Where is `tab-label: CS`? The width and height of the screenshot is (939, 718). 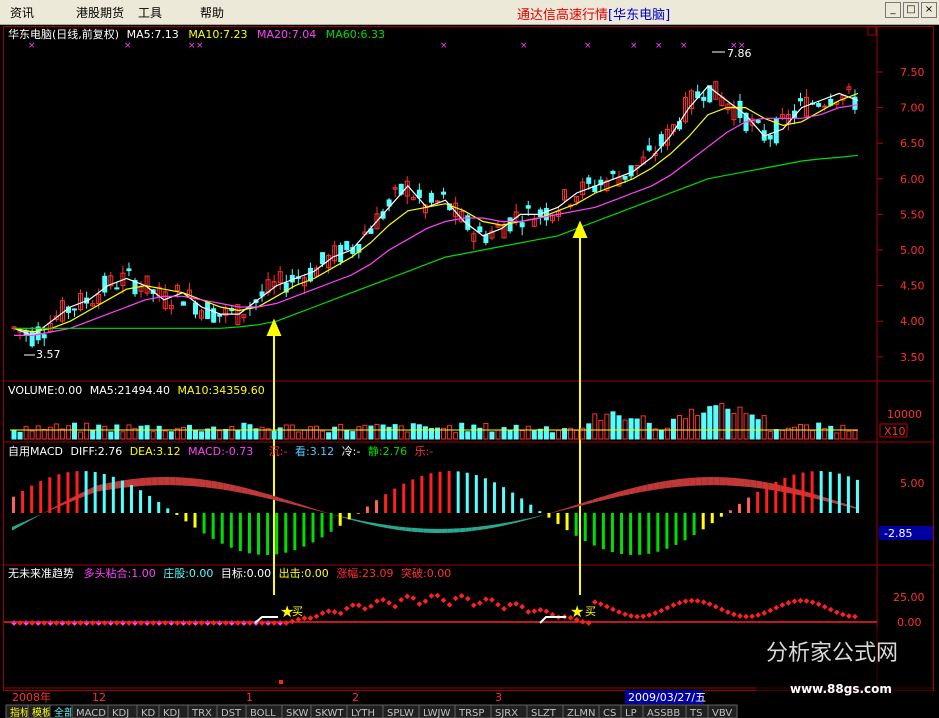 tab-label: CS is located at coordinates (609, 713).